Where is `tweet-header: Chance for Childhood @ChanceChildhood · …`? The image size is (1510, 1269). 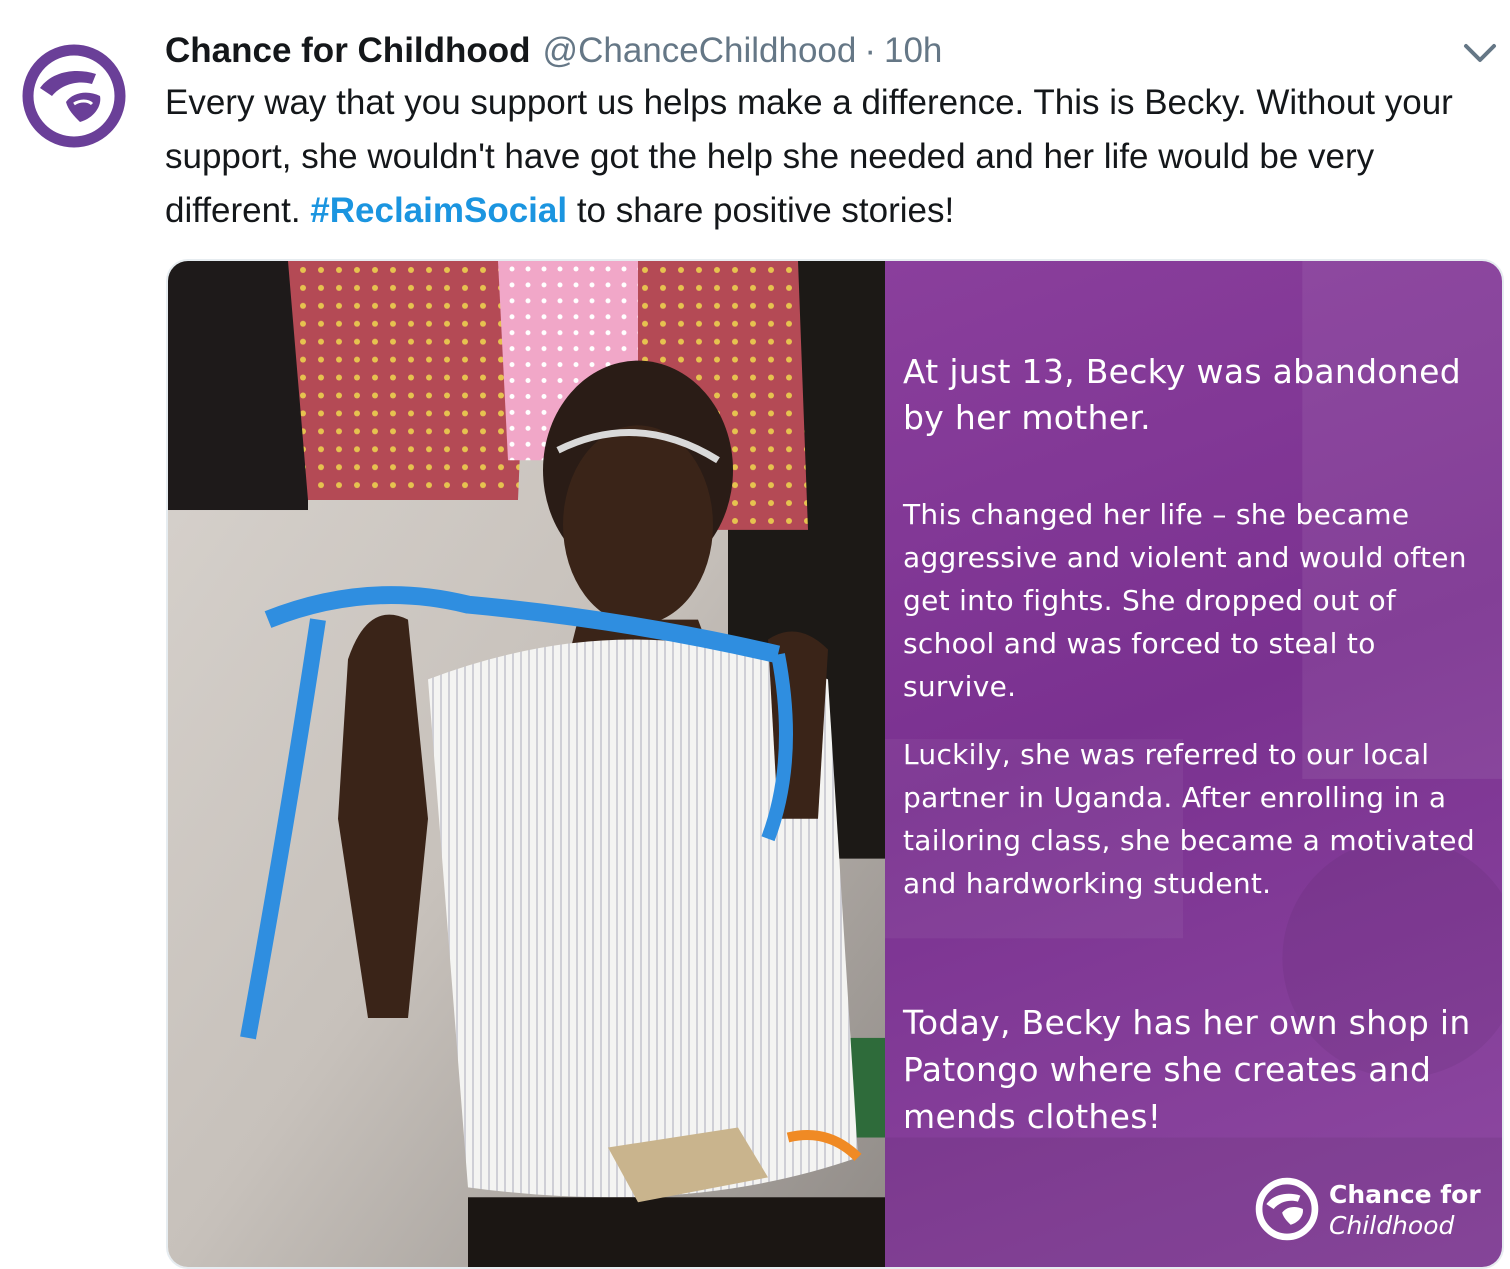 tweet-header: Chance for Childhood @ChanceChildhood · … is located at coordinates (553, 51).